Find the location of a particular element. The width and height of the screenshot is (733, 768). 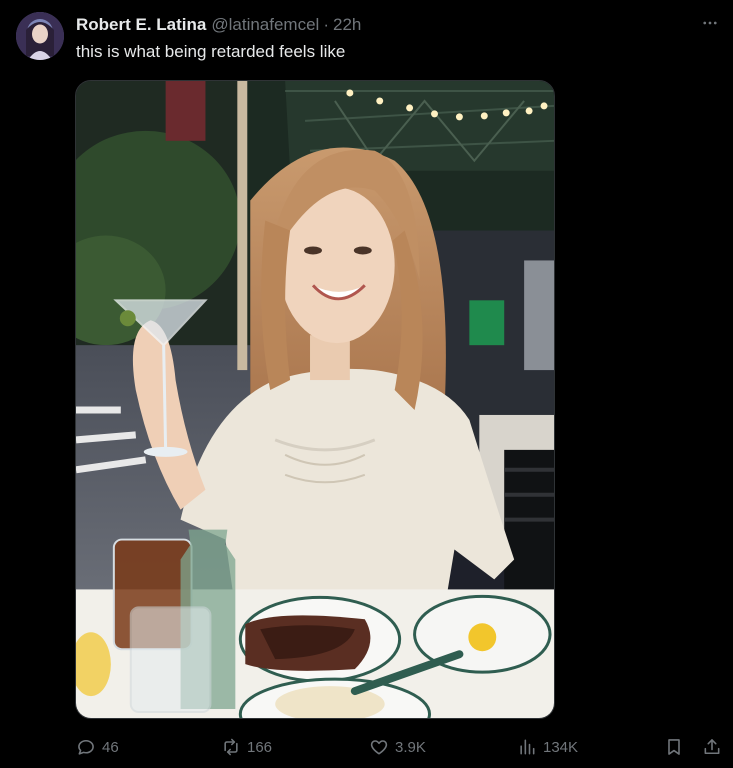

action-bar: 46 166 3.9K 134K is located at coordinates (400, 747).